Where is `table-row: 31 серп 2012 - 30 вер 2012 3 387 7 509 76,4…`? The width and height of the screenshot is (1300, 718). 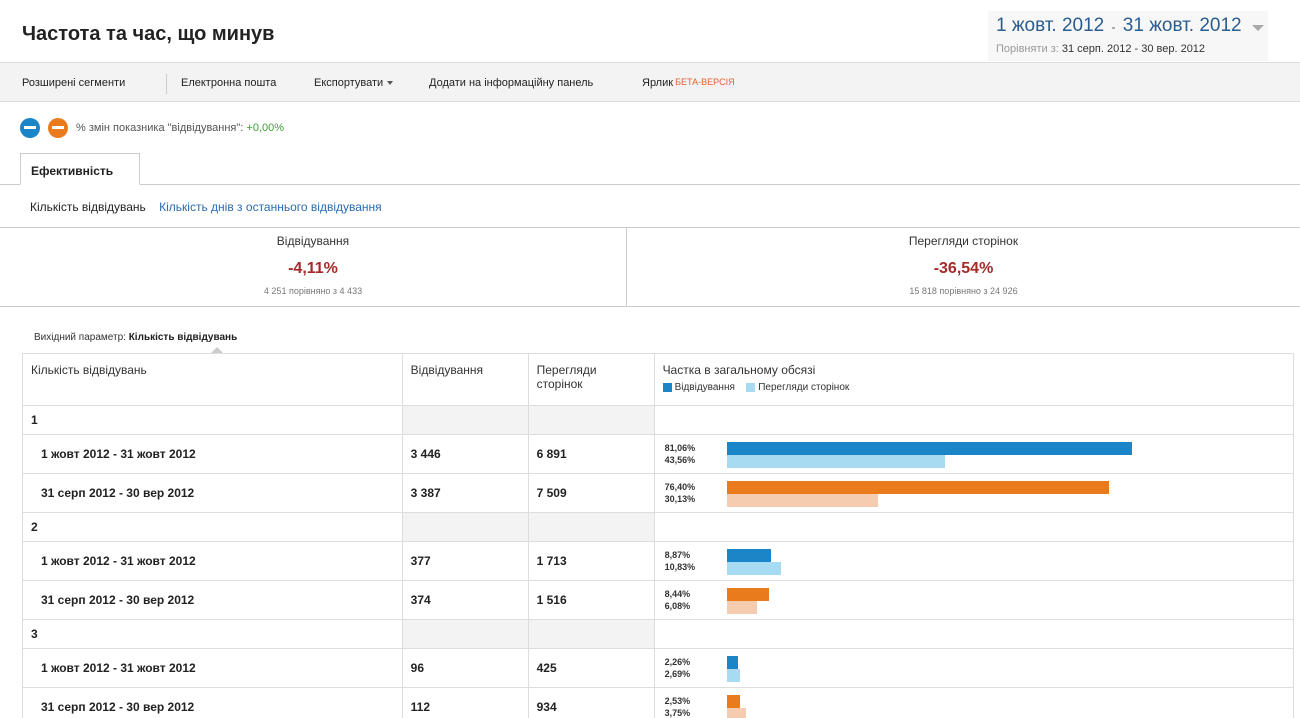
table-row: 31 серп 2012 - 30 вер 2012 3 387 7 509 76,4… is located at coordinates (658, 493).